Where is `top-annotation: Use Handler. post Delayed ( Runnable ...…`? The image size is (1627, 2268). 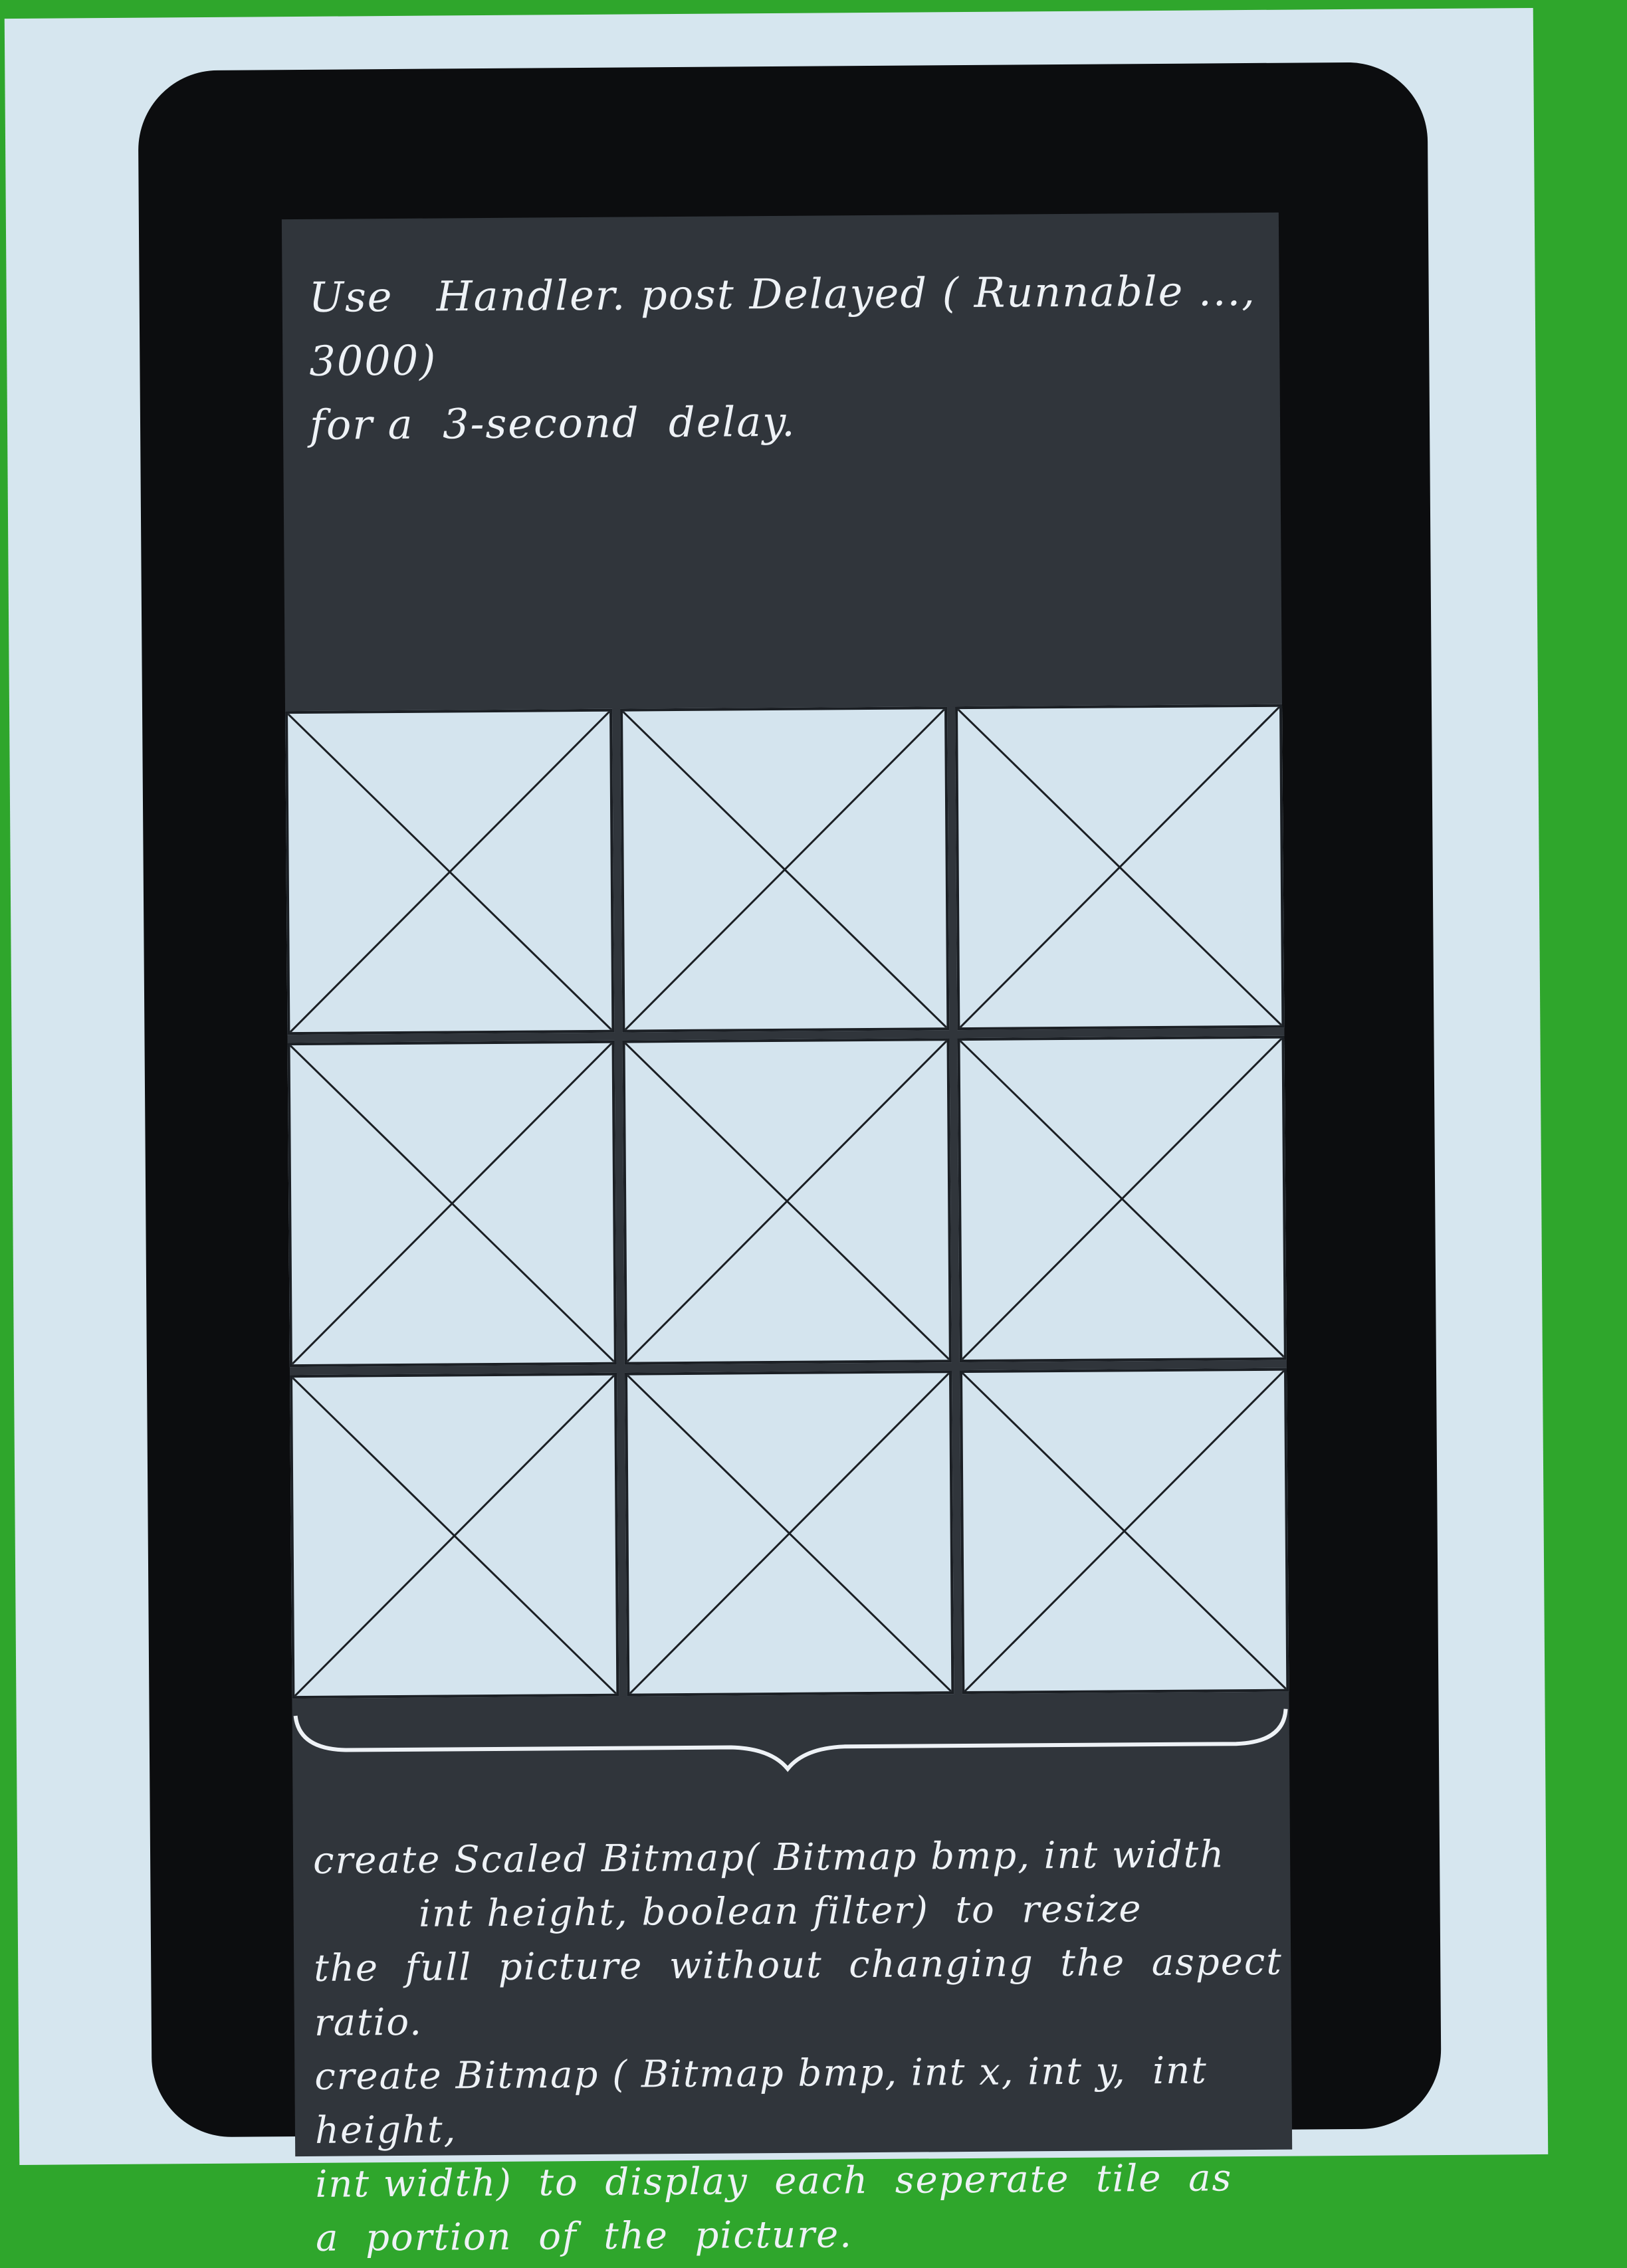
top-annotation: Use Handler. post Delayed ( Runnable ...… is located at coordinates (790, 358).